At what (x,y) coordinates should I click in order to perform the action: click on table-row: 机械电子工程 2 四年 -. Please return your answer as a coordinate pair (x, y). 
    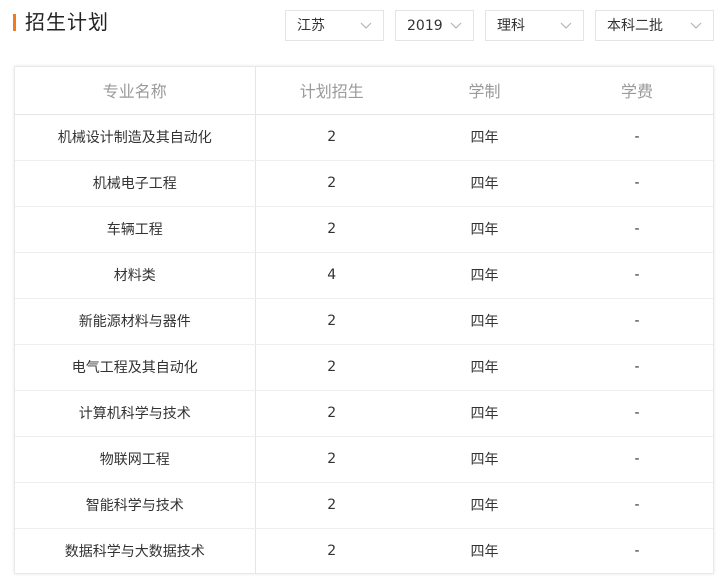
    Looking at the image, I should click on (364, 183).